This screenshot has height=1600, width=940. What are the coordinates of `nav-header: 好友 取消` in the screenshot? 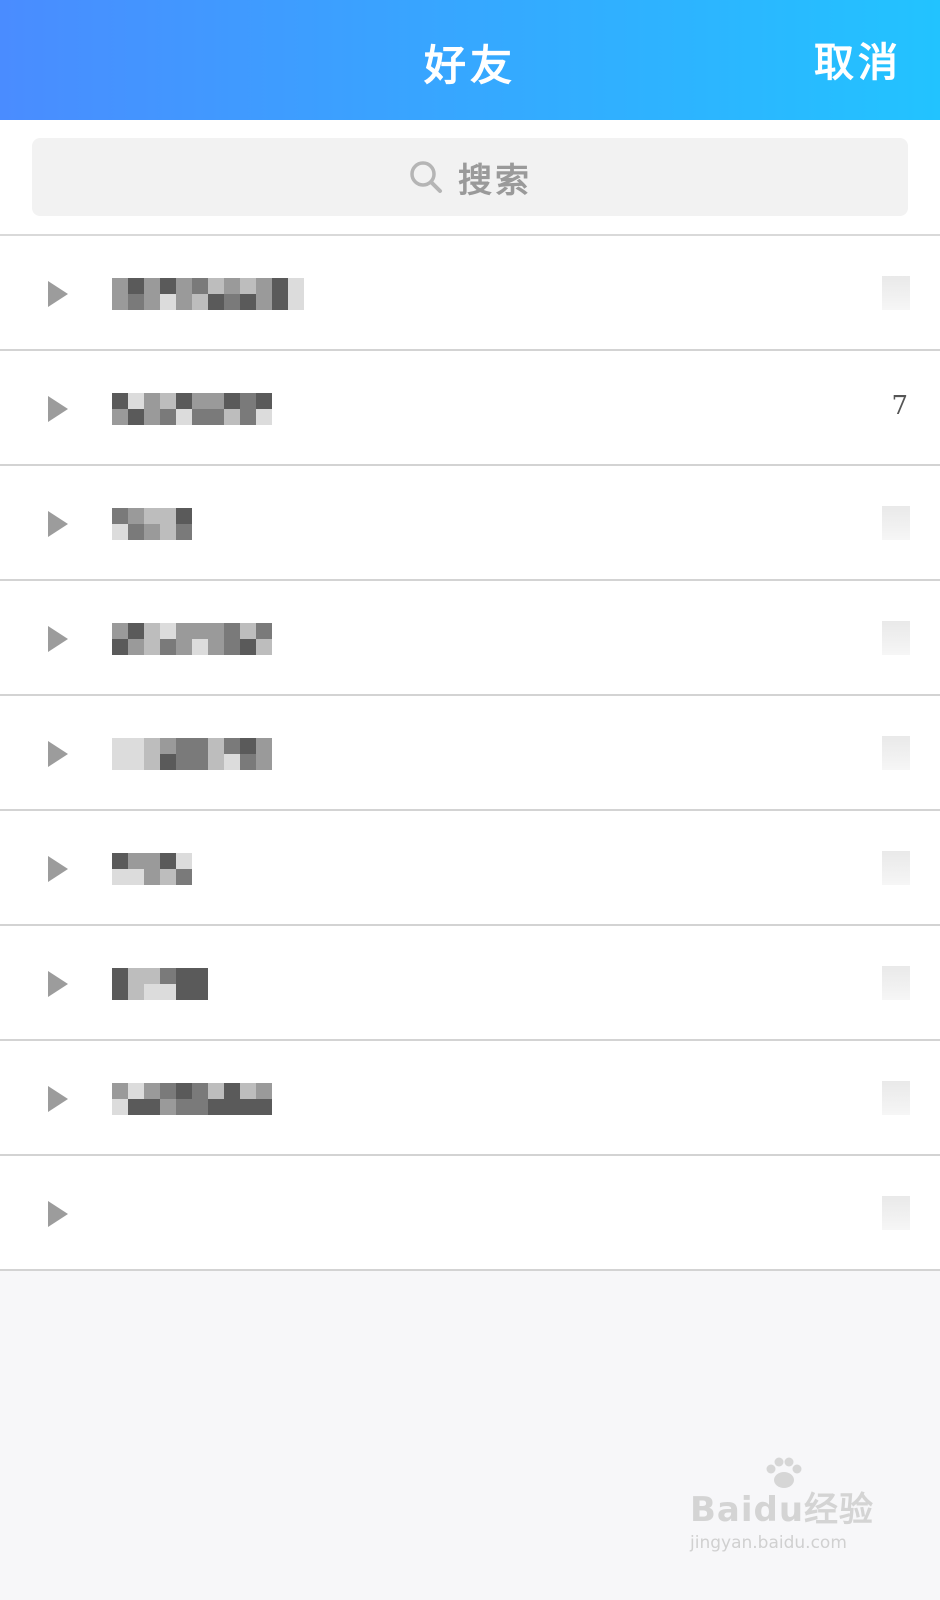 It's located at (470, 60).